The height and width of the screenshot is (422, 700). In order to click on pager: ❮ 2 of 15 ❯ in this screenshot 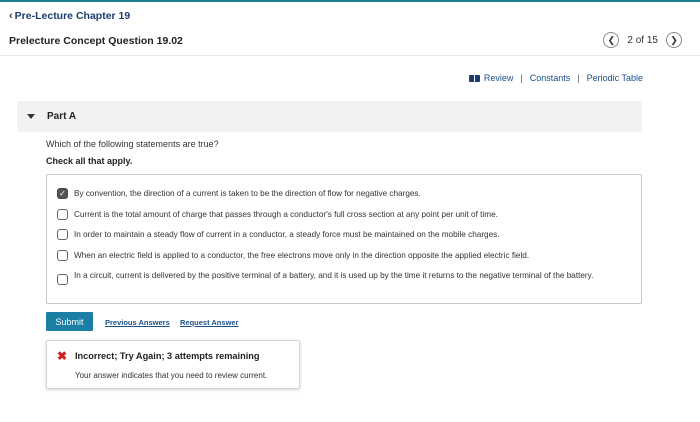, I will do `click(642, 40)`.